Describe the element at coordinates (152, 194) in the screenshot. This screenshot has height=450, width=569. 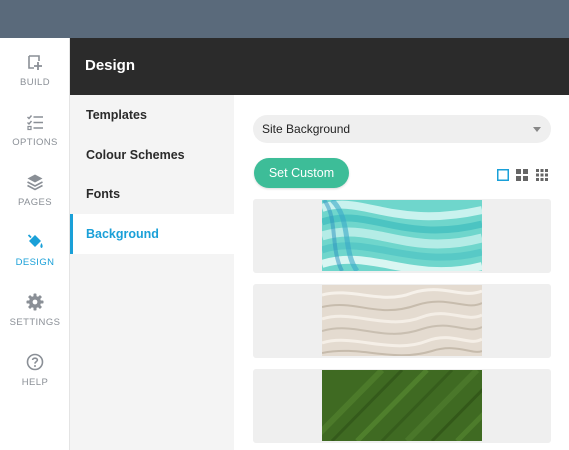
I see `submenu-item-fonts: Fonts` at that location.